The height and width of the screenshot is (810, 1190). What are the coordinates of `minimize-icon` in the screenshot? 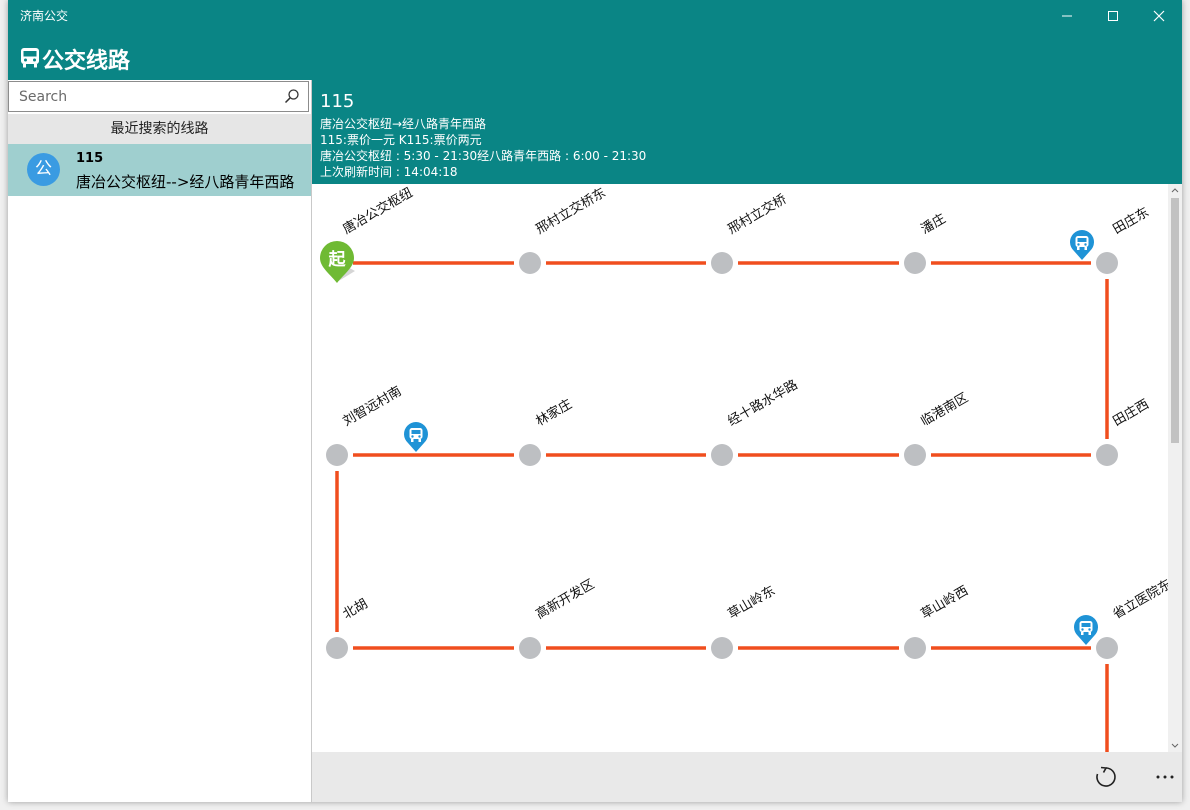 It's located at (1067, 16).